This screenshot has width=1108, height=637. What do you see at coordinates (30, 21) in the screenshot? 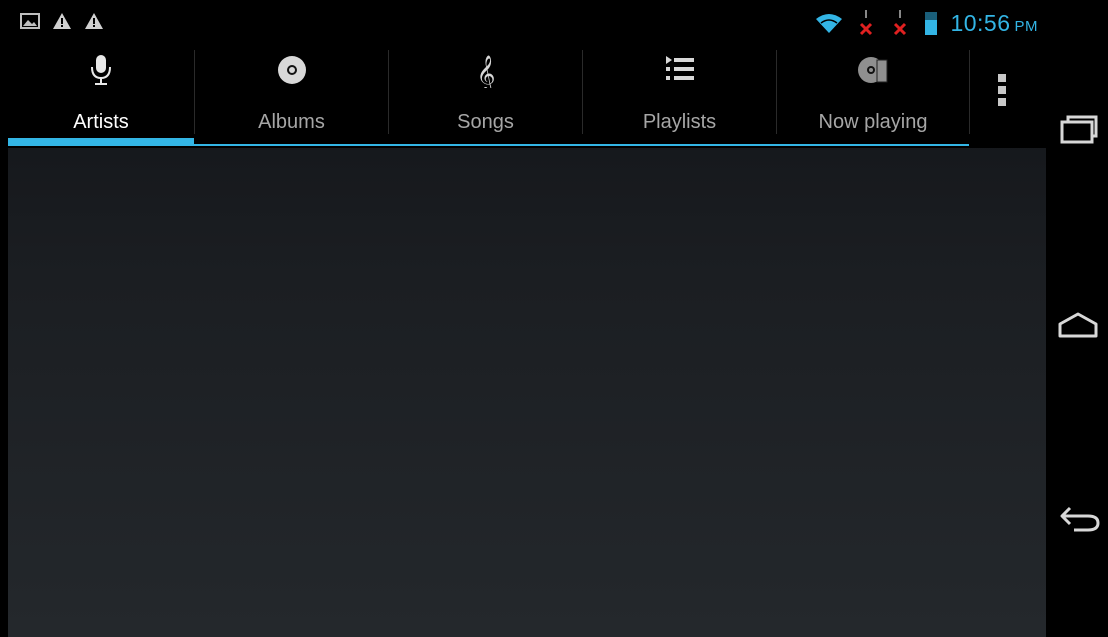
I see `gallery-notification-icon` at bounding box center [30, 21].